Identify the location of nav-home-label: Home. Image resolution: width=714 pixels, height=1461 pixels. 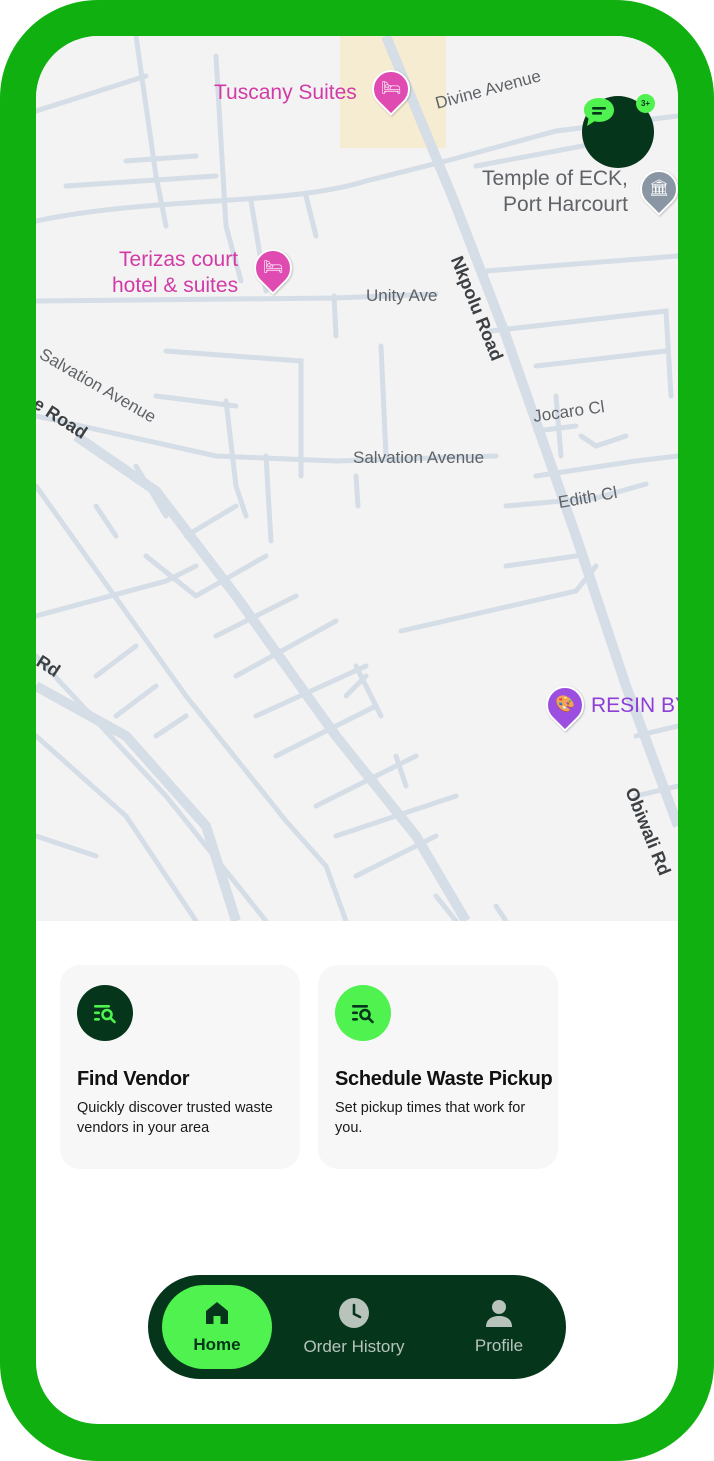
(217, 1344).